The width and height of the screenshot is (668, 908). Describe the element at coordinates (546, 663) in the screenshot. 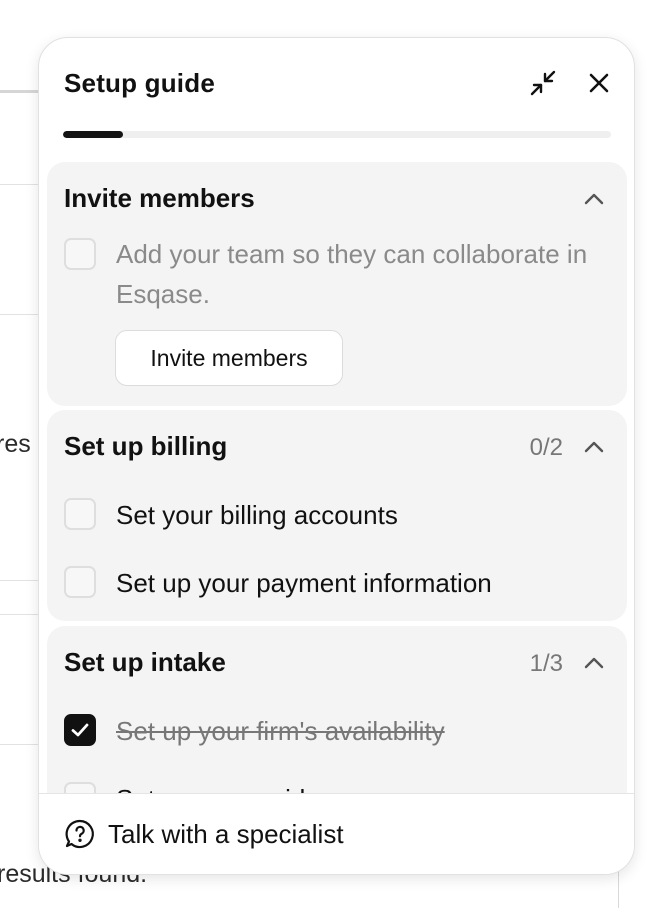

I see `section-progress-count: 1/3` at that location.